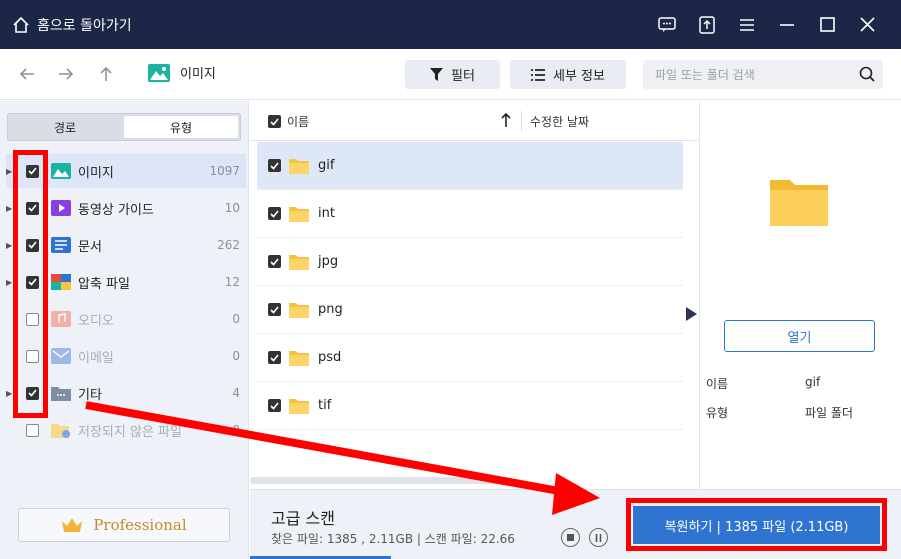 The width and height of the screenshot is (901, 559). I want to click on annotation-arrow, so click(342, 458).